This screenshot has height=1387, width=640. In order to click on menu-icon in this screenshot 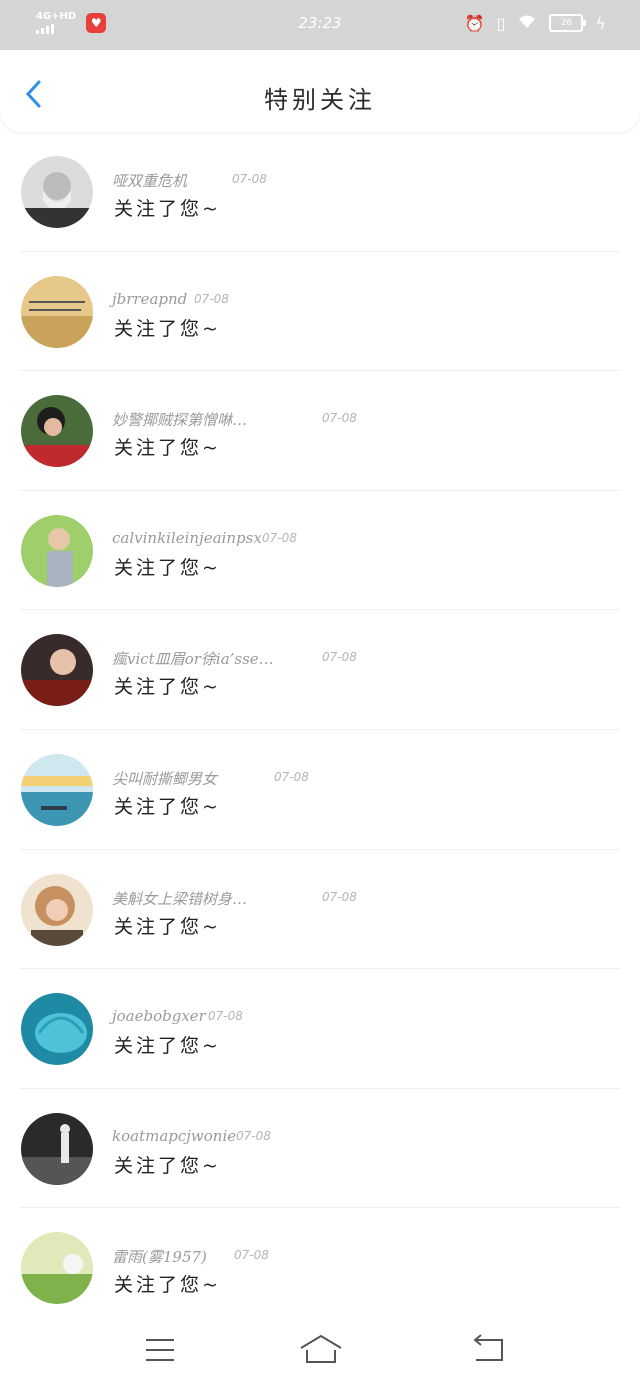, I will do `click(160, 1350)`.